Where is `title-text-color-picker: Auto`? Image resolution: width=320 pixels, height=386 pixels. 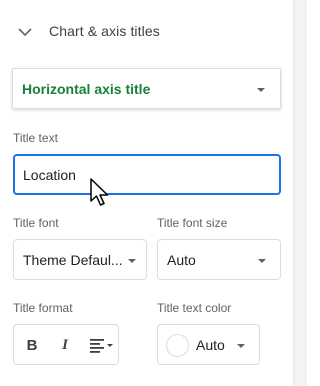 title-text-color-picker: Auto is located at coordinates (208, 344).